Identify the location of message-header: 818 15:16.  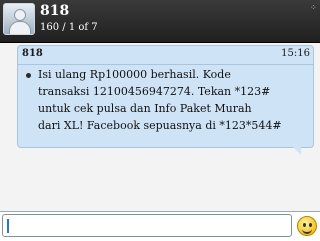
(165, 55).